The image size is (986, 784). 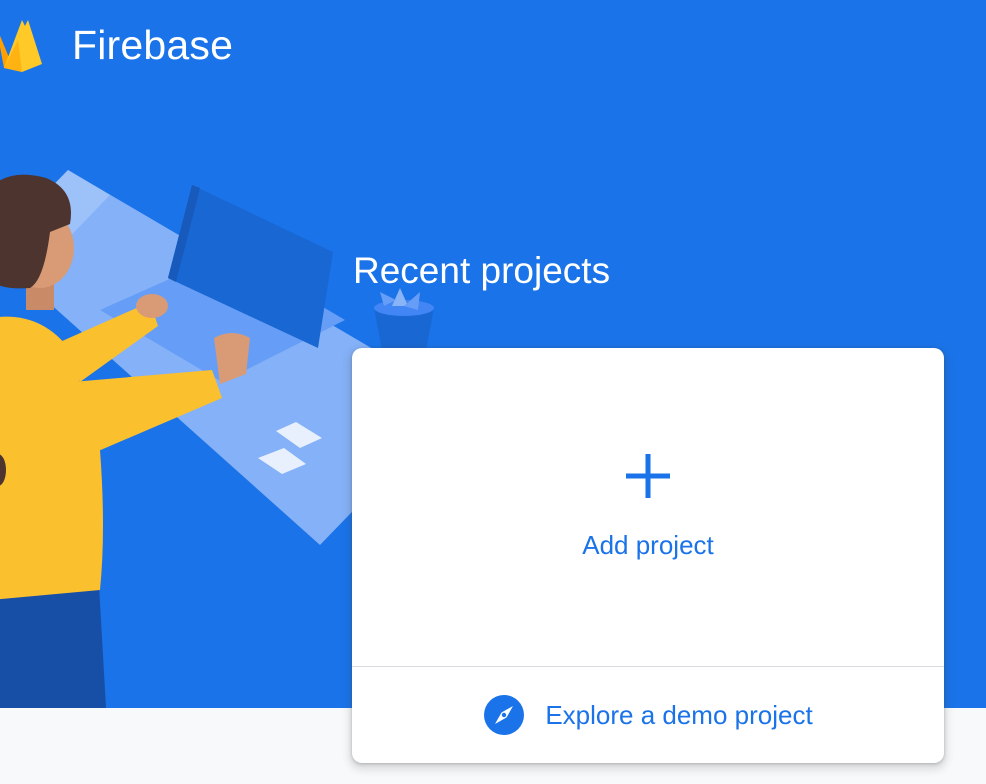 What do you see at coordinates (21, 46) in the screenshot?
I see `firebase-flame-icon` at bounding box center [21, 46].